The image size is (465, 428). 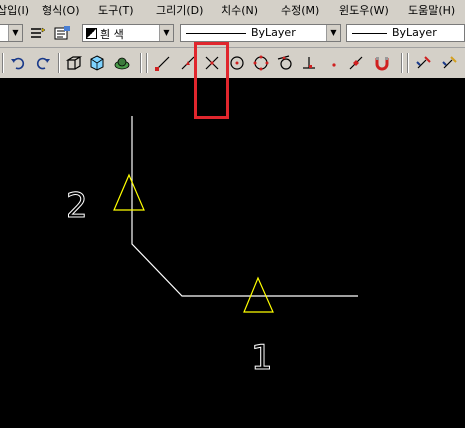 What do you see at coordinates (285, 63) in the screenshot?
I see `snap-tangent-icon` at bounding box center [285, 63].